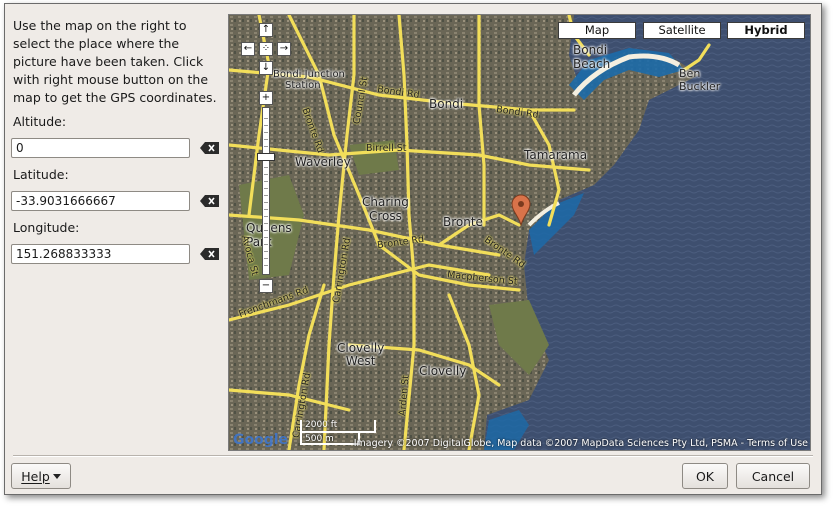 The height and width of the screenshot is (509, 834). What do you see at coordinates (46, 227) in the screenshot?
I see `longitude-label: Longitude:` at bounding box center [46, 227].